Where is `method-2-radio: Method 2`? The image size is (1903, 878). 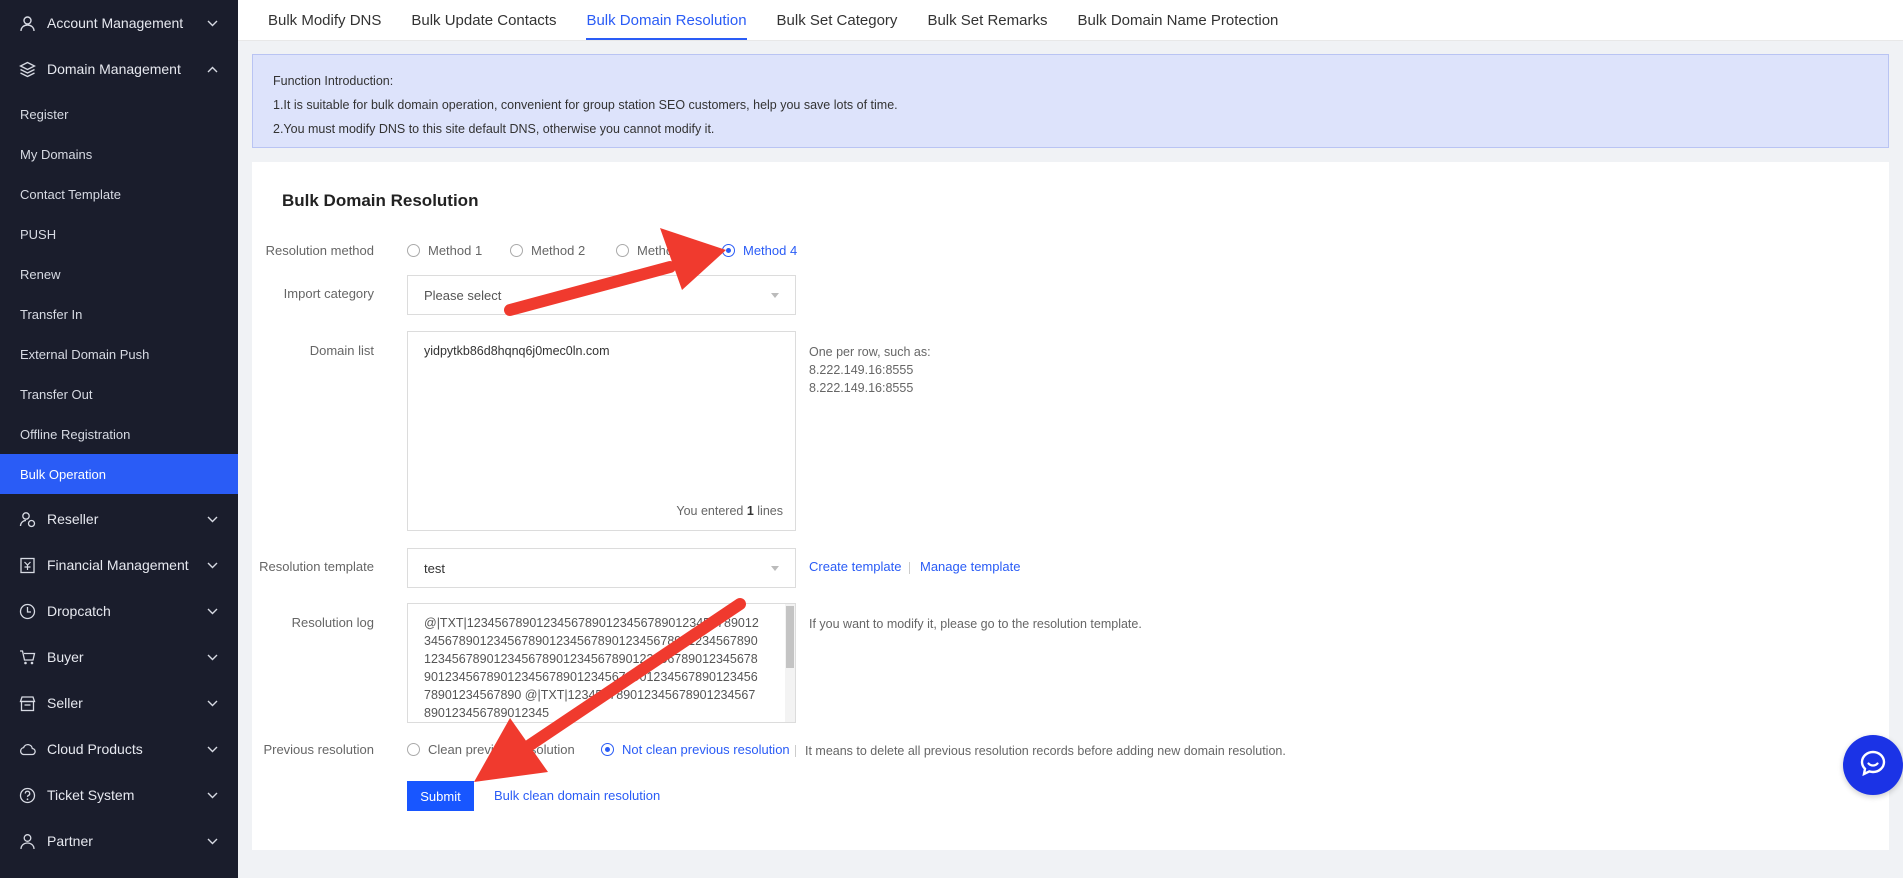 method-2-radio: Method 2 is located at coordinates (547, 250).